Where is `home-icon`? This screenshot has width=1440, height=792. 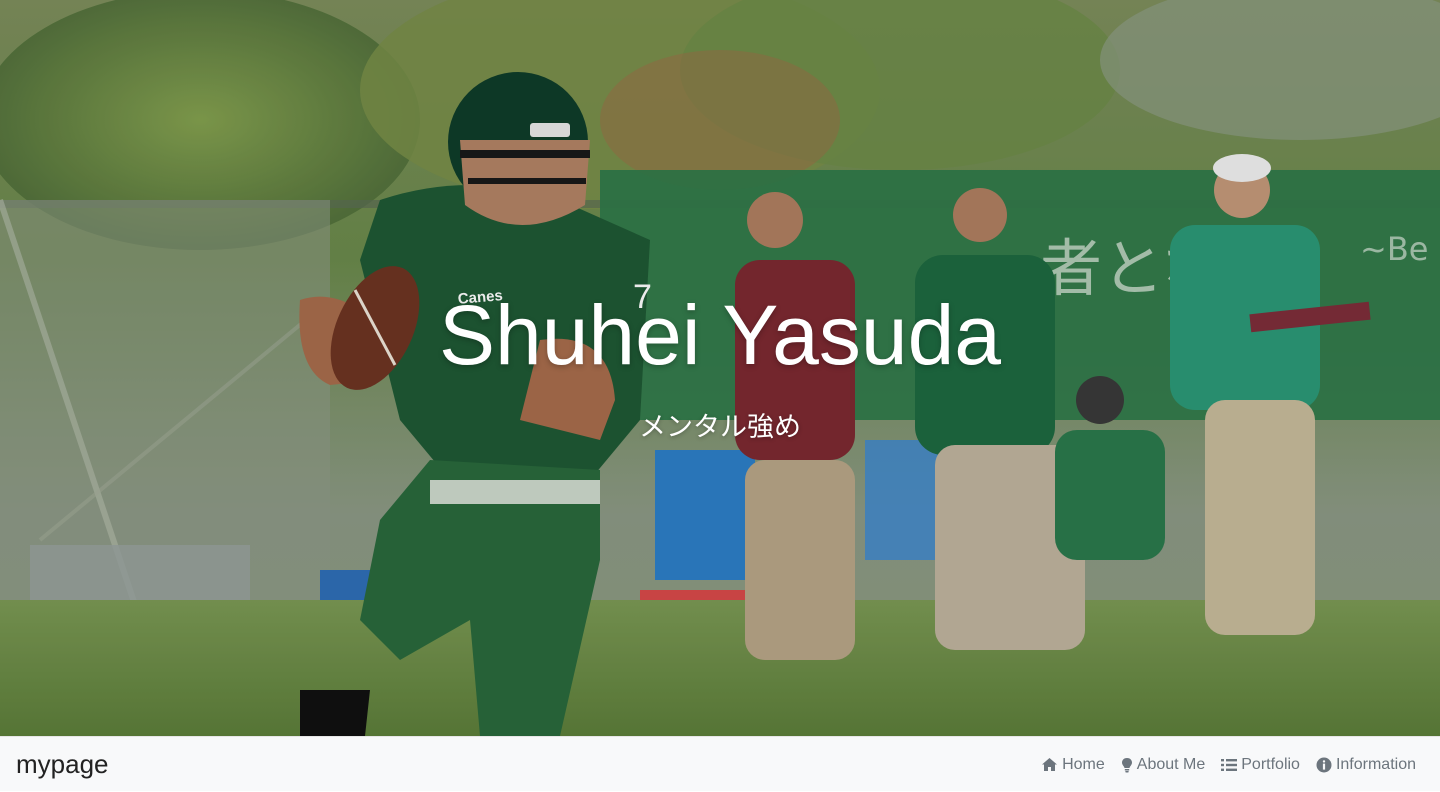
home-icon is located at coordinates (1049, 764).